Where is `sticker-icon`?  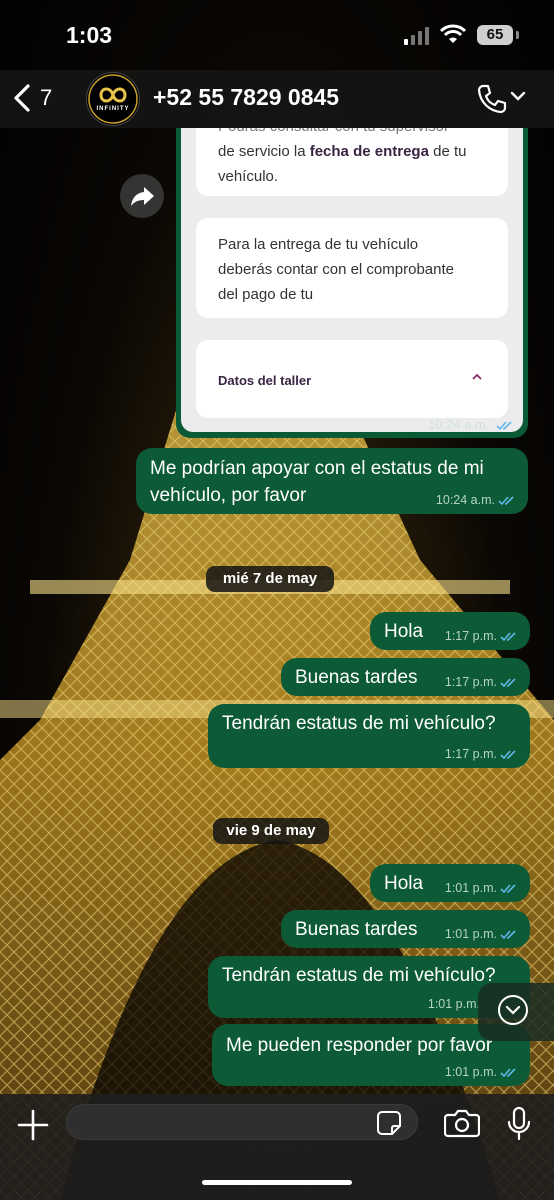
sticker-icon is located at coordinates (389, 1123).